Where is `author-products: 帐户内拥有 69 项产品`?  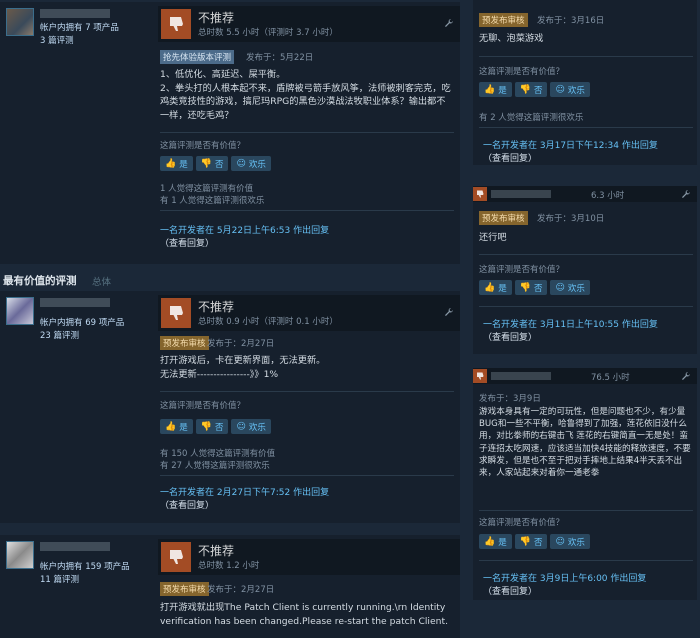
author-products: 帐户内拥有 69 项产品 is located at coordinates (82, 323).